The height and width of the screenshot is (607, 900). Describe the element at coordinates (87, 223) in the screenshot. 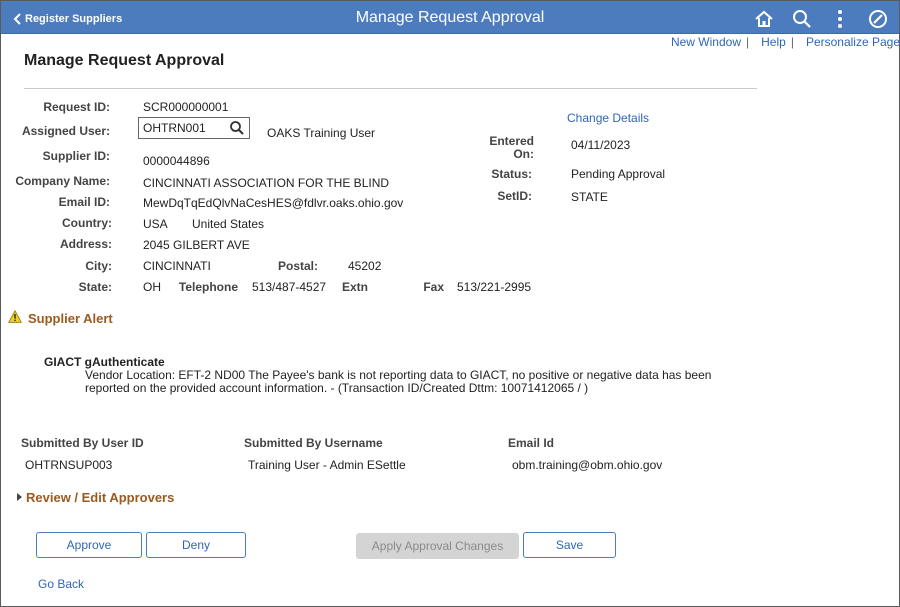

I see `country-label: Country:` at that location.